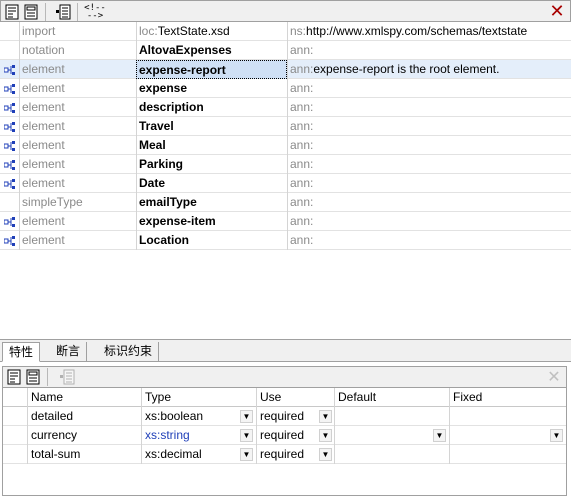  What do you see at coordinates (84, 416) in the screenshot?
I see `attribute-name-cell: detailed` at bounding box center [84, 416].